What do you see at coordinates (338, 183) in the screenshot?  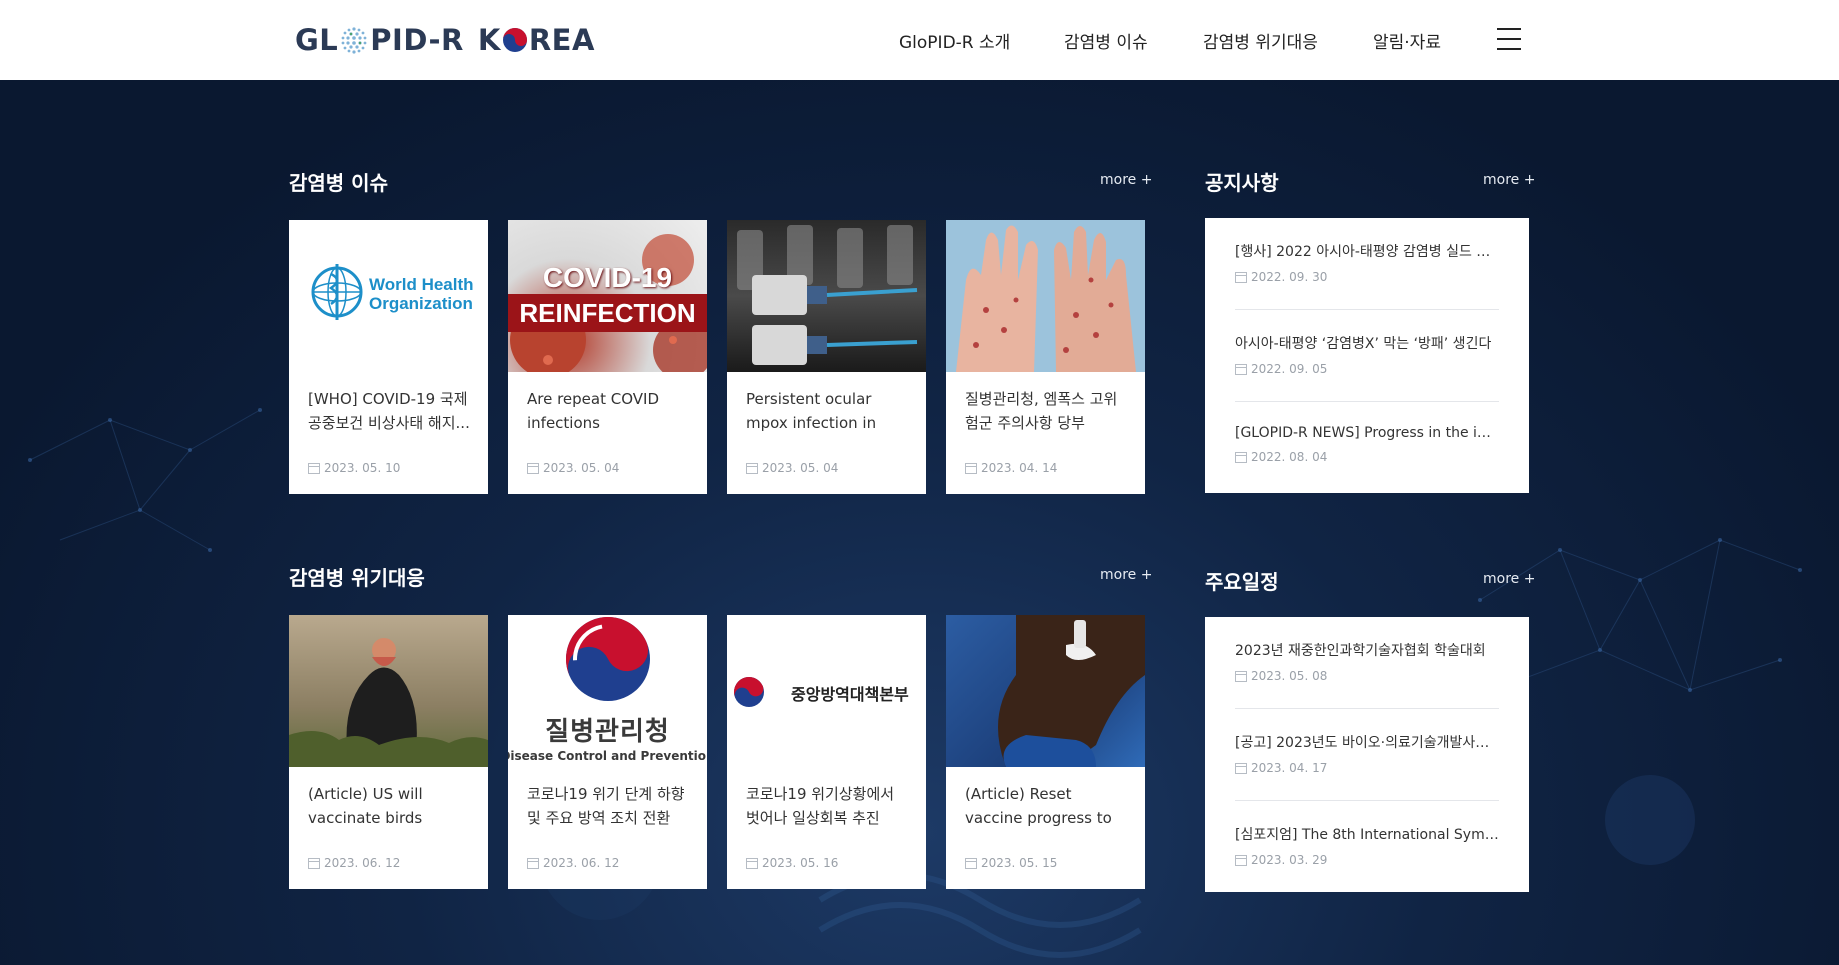 I see `section-title-issues: 감염병 이슈` at bounding box center [338, 183].